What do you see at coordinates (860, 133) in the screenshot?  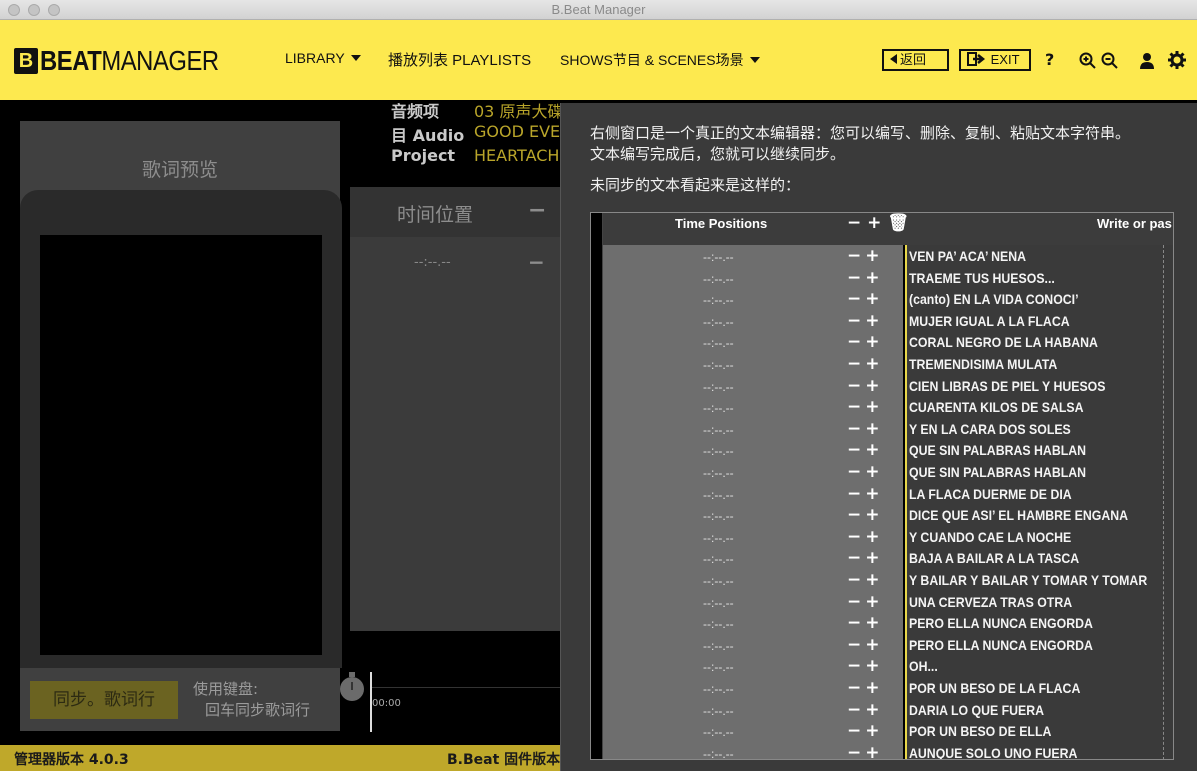 I see `help-line-1: 右侧窗口是一个真正的文本编辑器：您可以编写、删除、复制、粘贴文本字符串。` at bounding box center [860, 133].